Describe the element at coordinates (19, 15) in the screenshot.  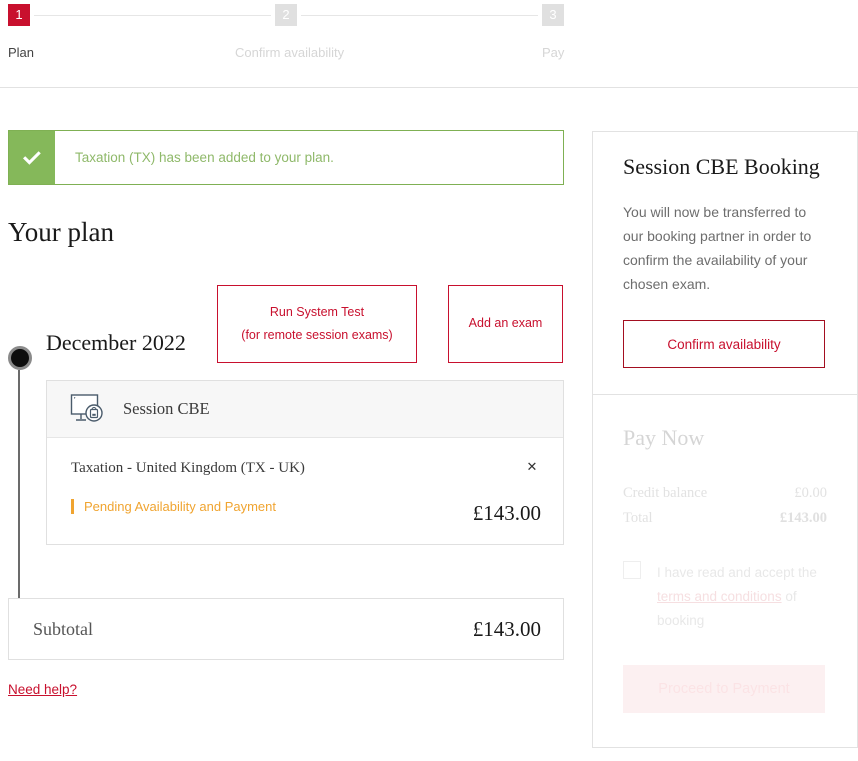
I see `step-badge-1: 1` at that location.